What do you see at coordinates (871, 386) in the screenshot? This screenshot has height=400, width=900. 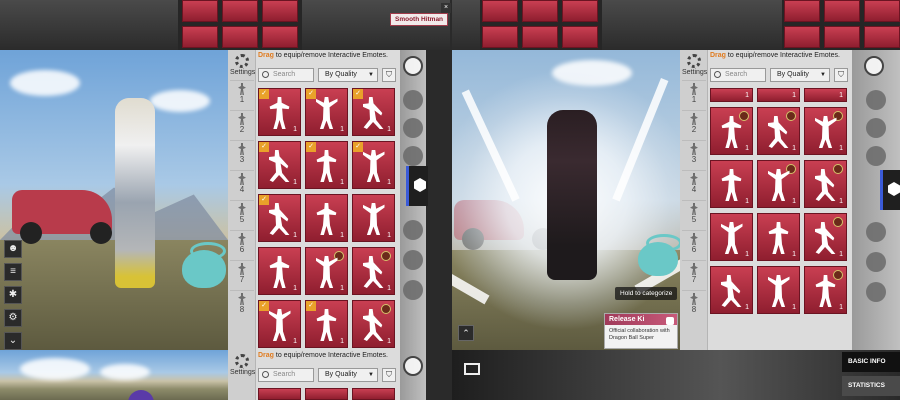 I see `tab-statistics: STATISTICS` at bounding box center [871, 386].